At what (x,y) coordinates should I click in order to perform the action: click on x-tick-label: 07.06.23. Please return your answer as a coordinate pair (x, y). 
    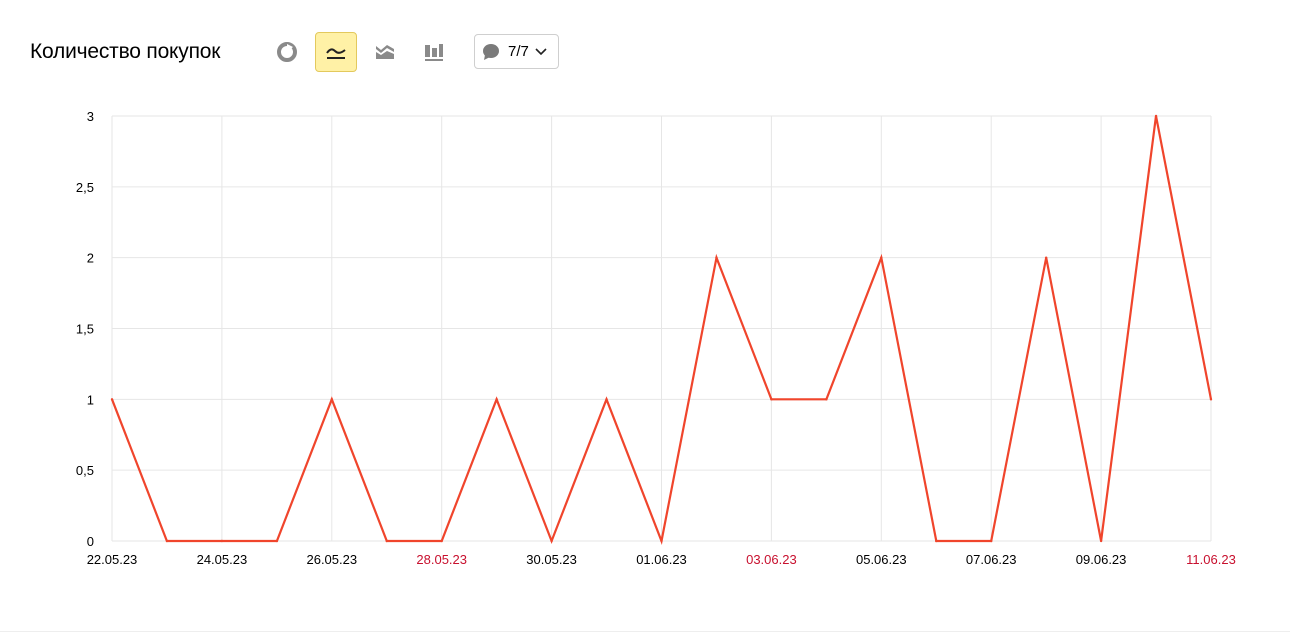
    Looking at the image, I should click on (991, 559).